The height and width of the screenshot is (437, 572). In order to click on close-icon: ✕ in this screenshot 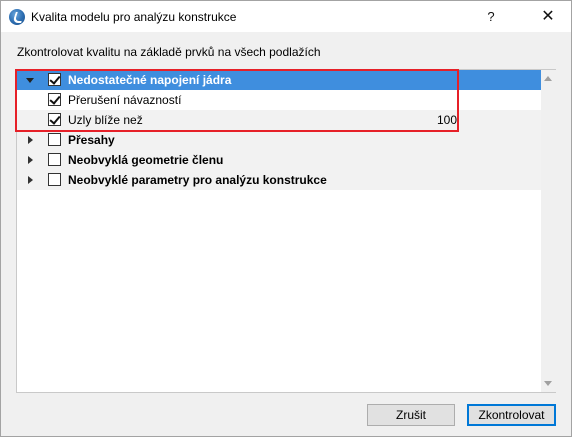, I will do `click(548, 16)`.